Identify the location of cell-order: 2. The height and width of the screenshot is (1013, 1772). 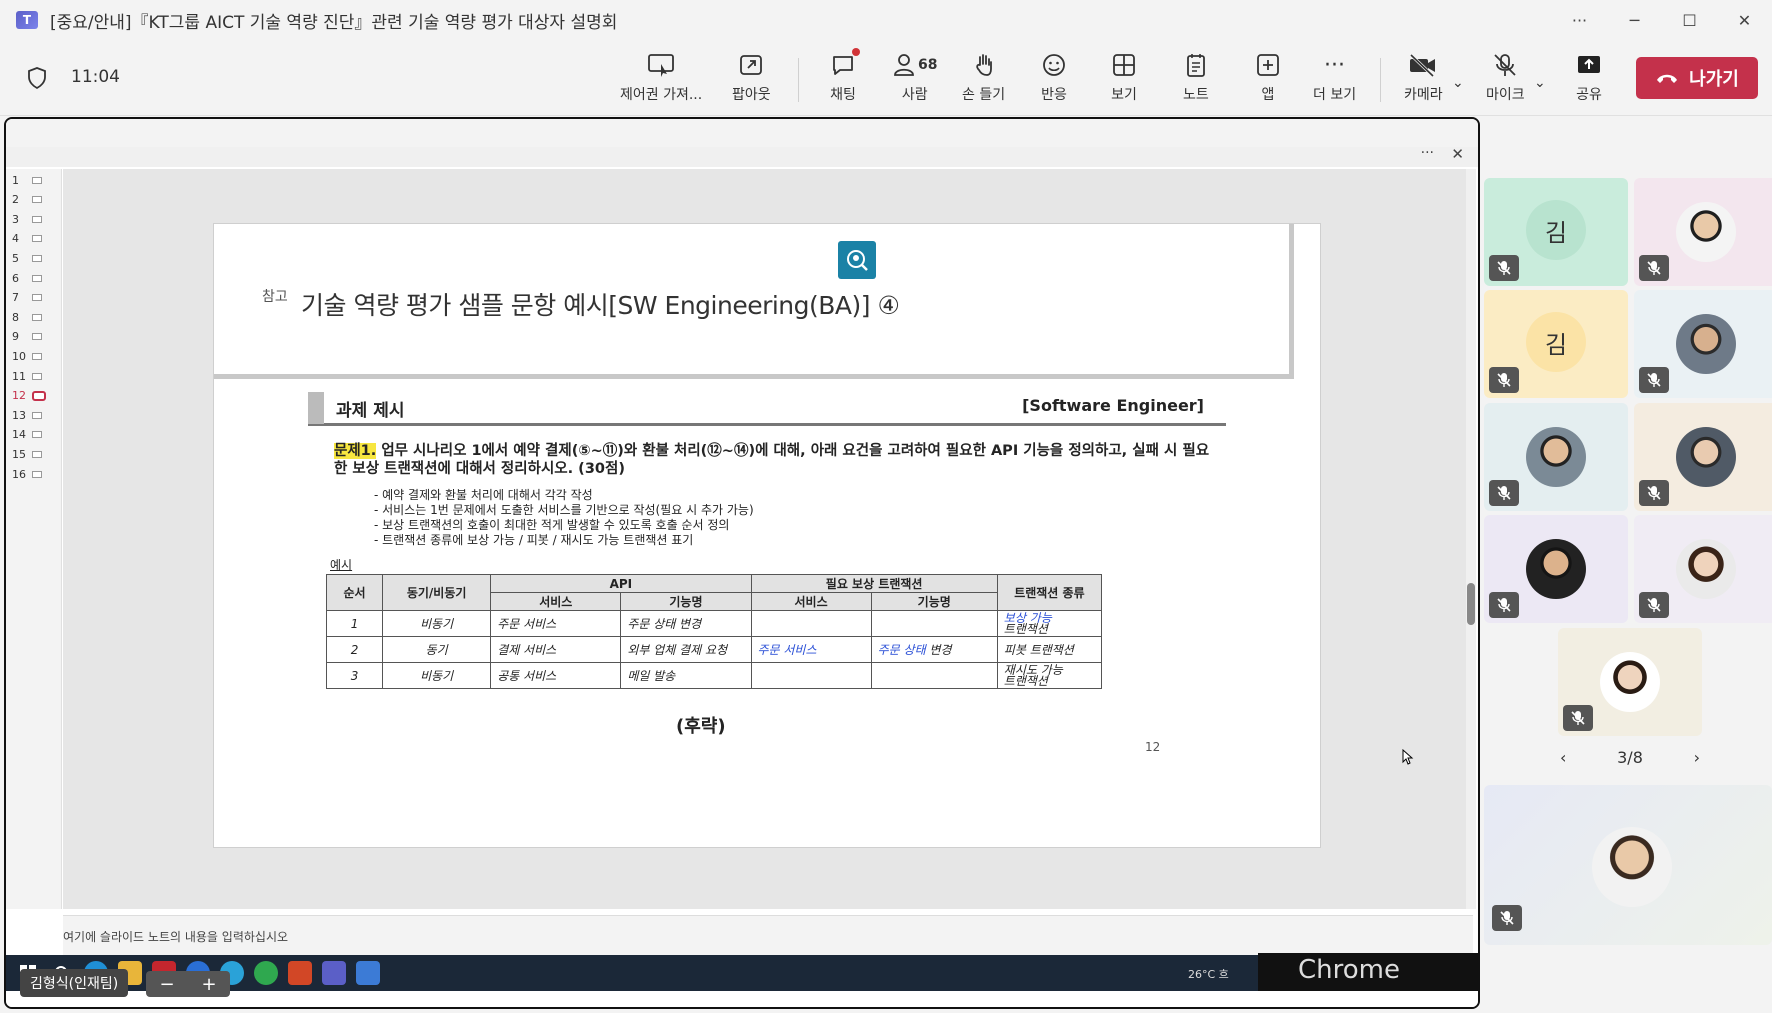
(354, 649).